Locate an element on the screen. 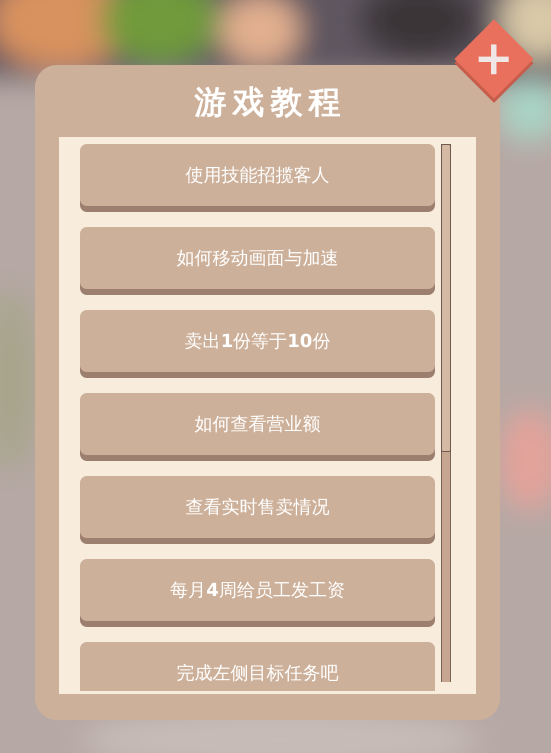 The width and height of the screenshot is (551, 753). scrollbar is located at coordinates (446, 413).